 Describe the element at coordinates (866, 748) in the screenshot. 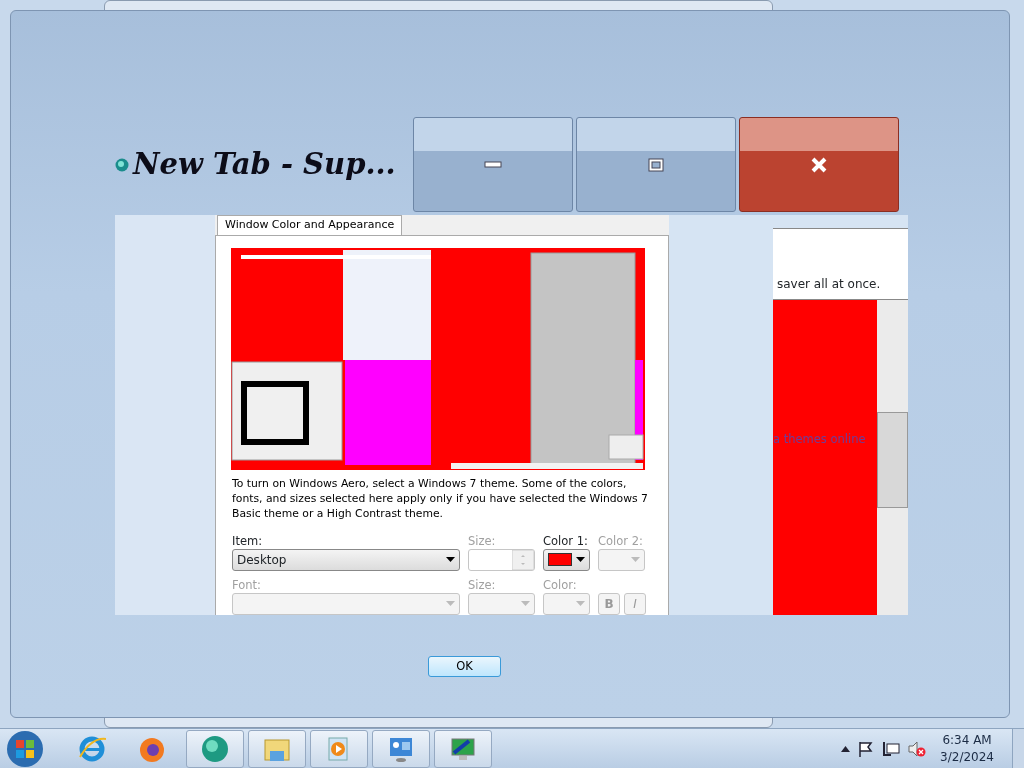

I see `flag-icon` at that location.